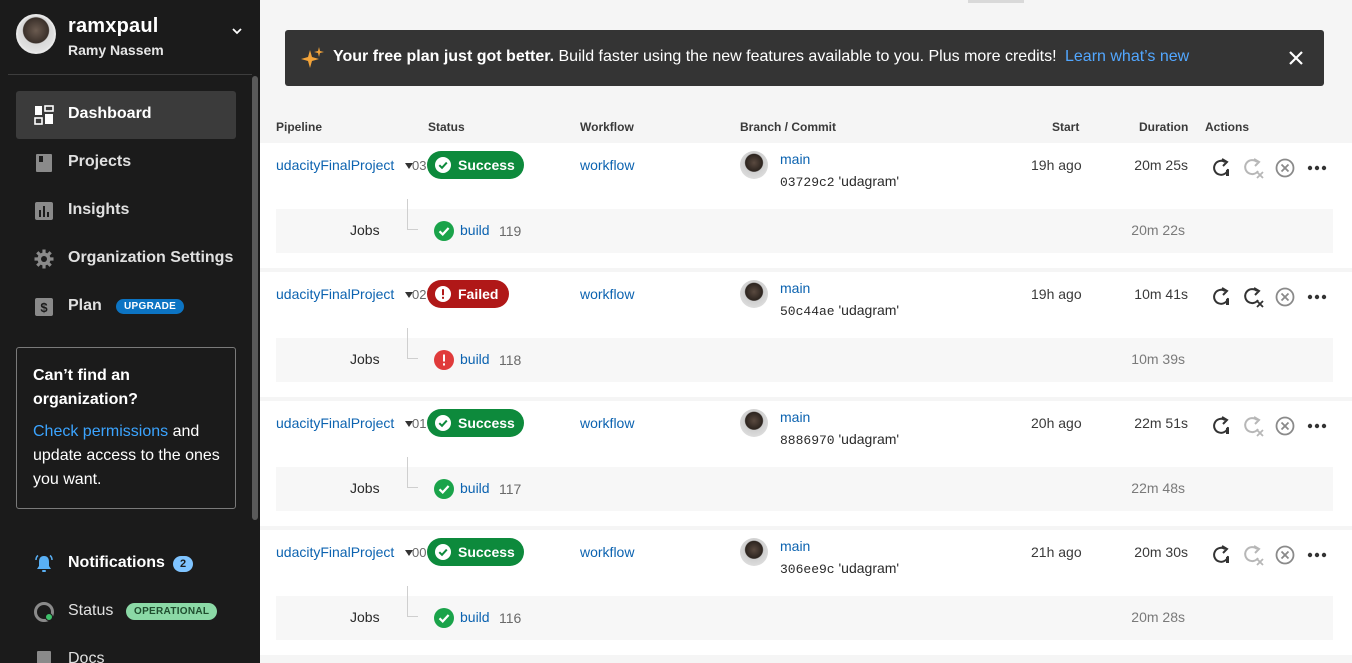 The width and height of the screenshot is (1352, 663). Describe the element at coordinates (44, 612) in the screenshot. I see `status-gauge-icon` at that location.